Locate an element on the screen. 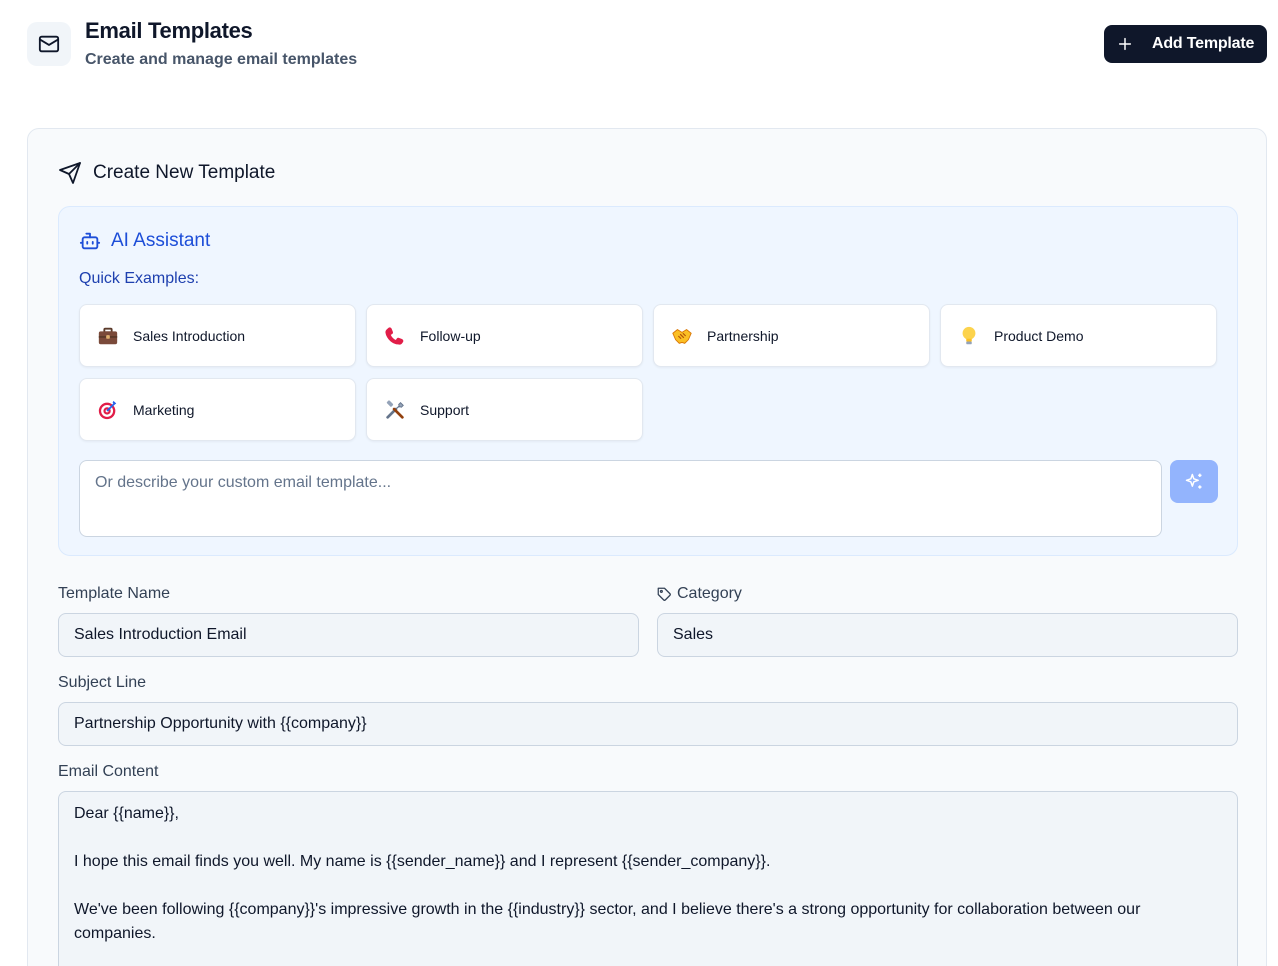 The image size is (1278, 966). generate-button is located at coordinates (1194, 481).